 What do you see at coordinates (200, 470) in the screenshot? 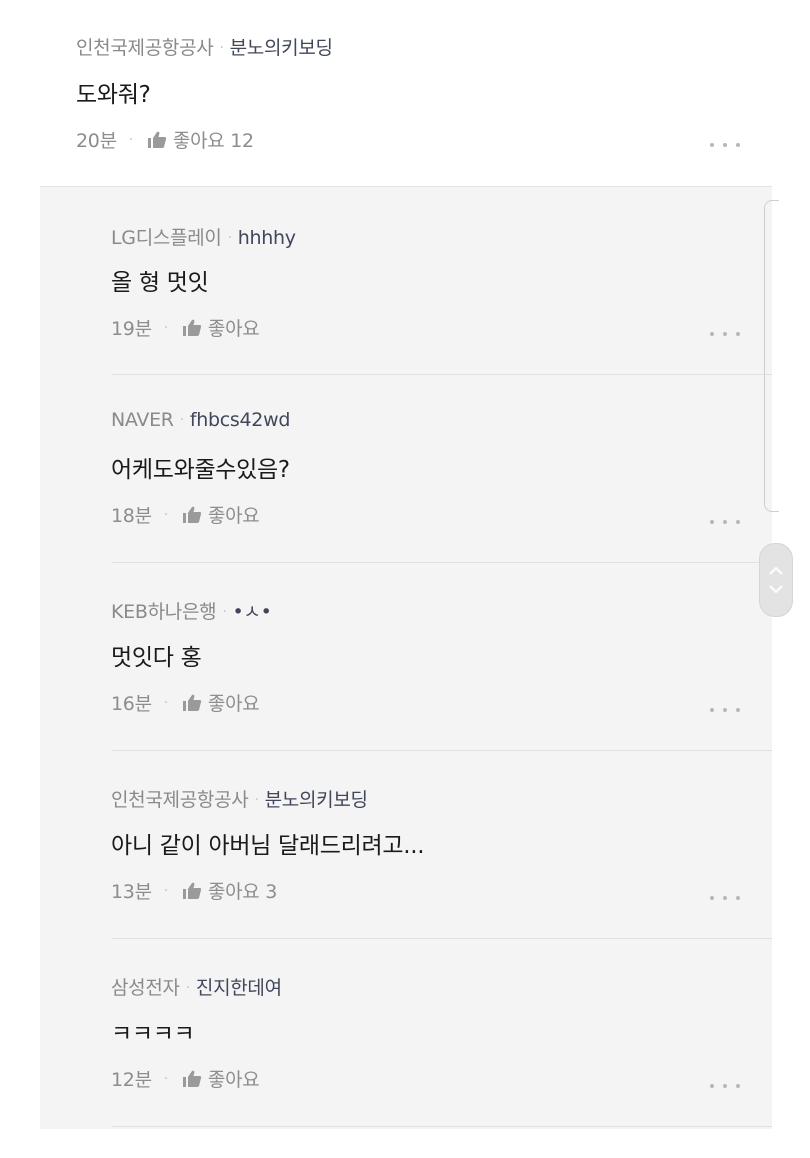
I see `comment-text: 어케도와줄수있음?` at bounding box center [200, 470].